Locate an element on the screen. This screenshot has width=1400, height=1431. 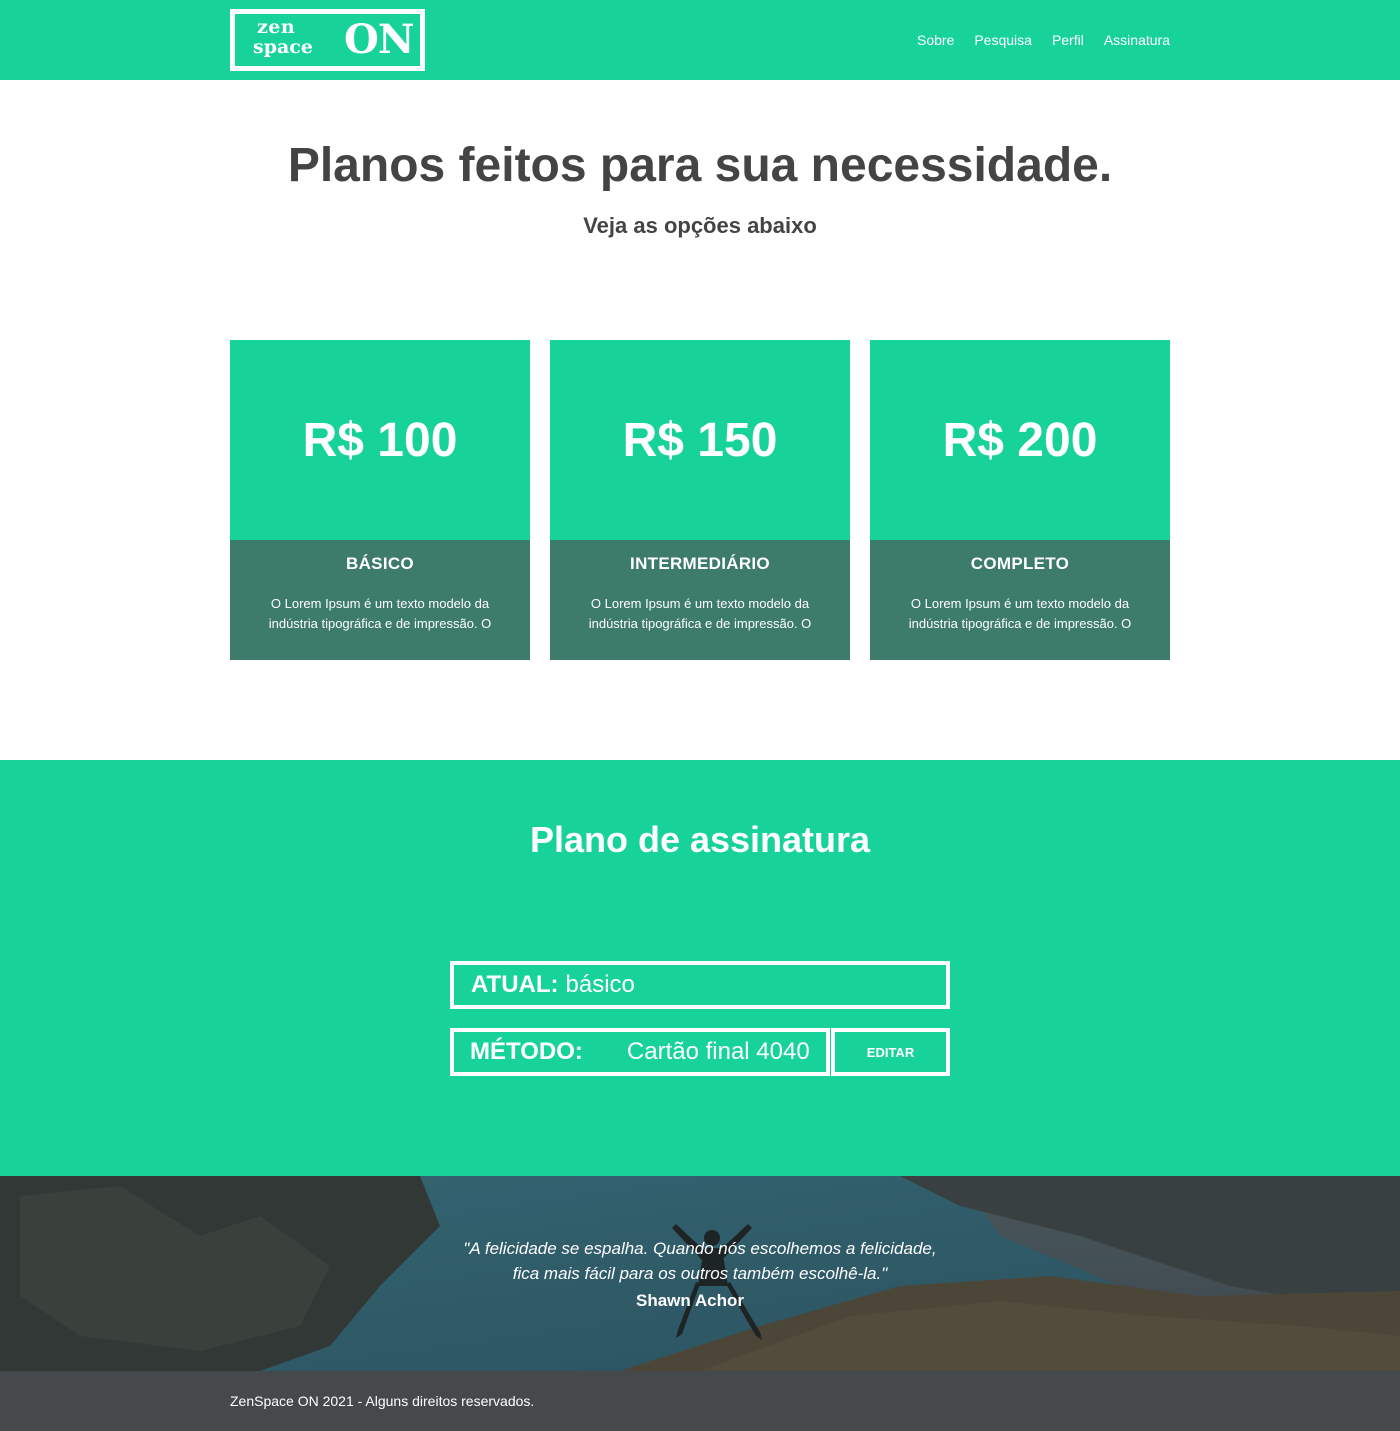
plan-name: COMPLETO is located at coordinates (1020, 563).